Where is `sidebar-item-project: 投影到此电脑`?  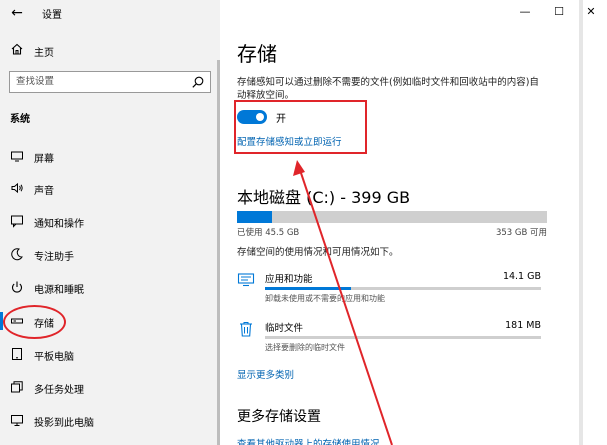 sidebar-item-project: 投影到此电脑 is located at coordinates (110, 420).